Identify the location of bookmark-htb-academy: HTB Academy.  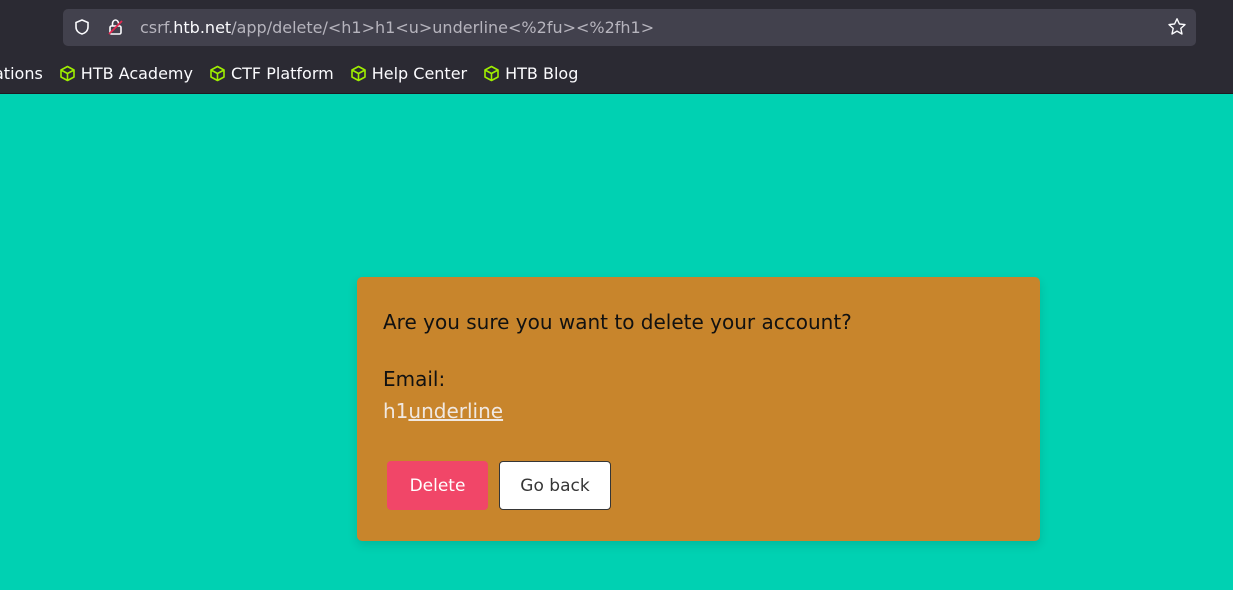
(126, 73).